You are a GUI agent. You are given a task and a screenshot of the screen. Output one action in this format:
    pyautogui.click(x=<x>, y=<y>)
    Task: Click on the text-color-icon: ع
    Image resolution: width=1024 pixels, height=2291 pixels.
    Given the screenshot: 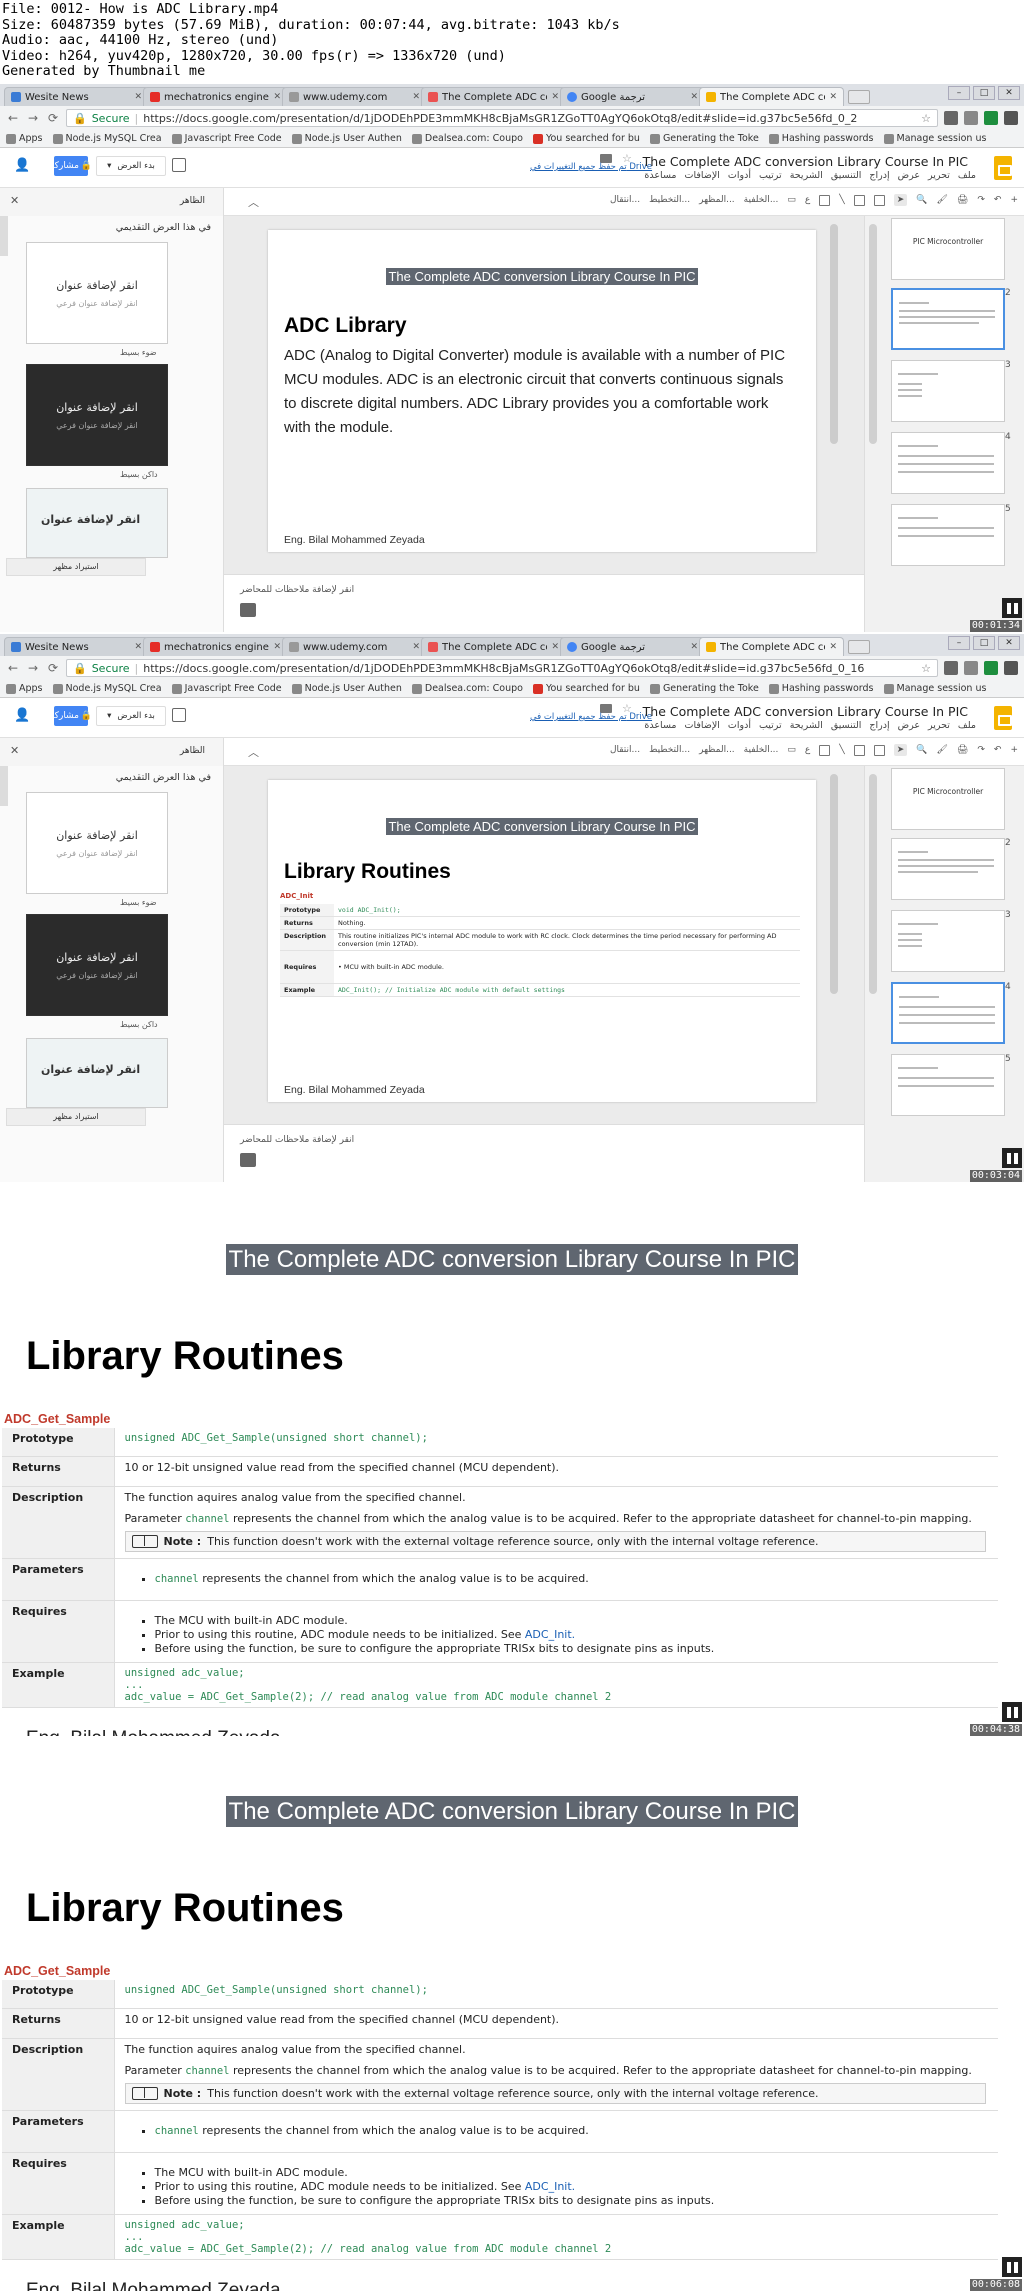 What is the action you would take?
    pyautogui.click(x=807, y=750)
    